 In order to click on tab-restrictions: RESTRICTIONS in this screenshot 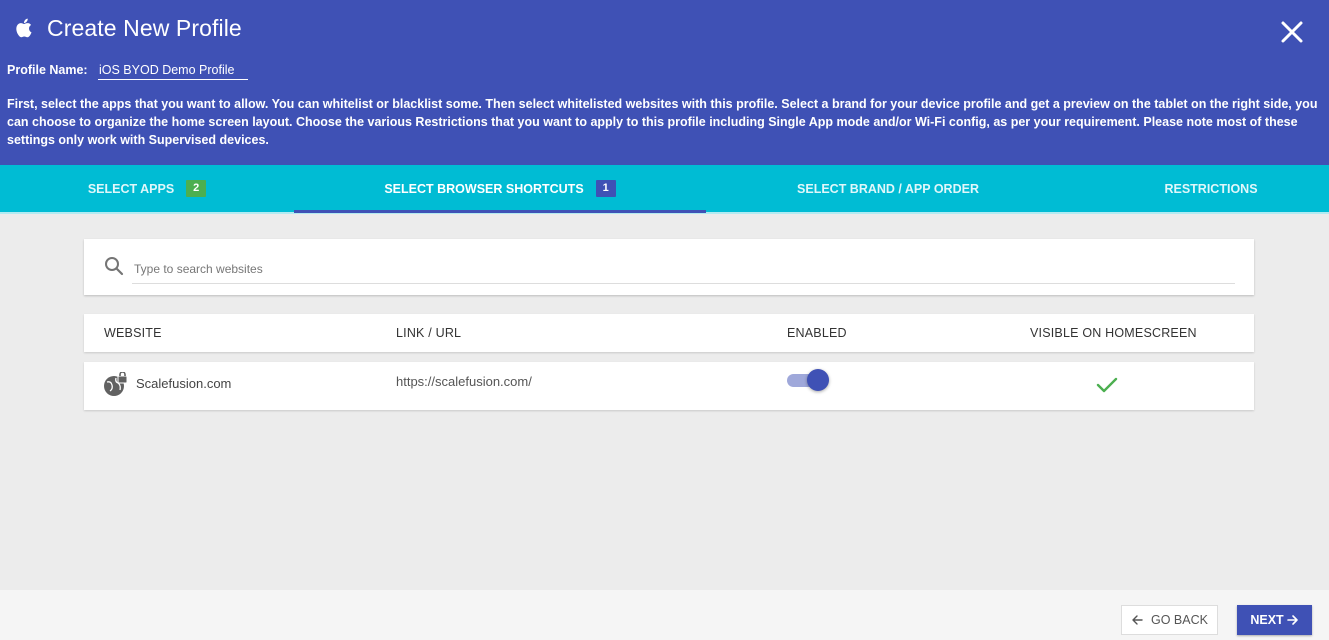, I will do `click(1199, 188)`.